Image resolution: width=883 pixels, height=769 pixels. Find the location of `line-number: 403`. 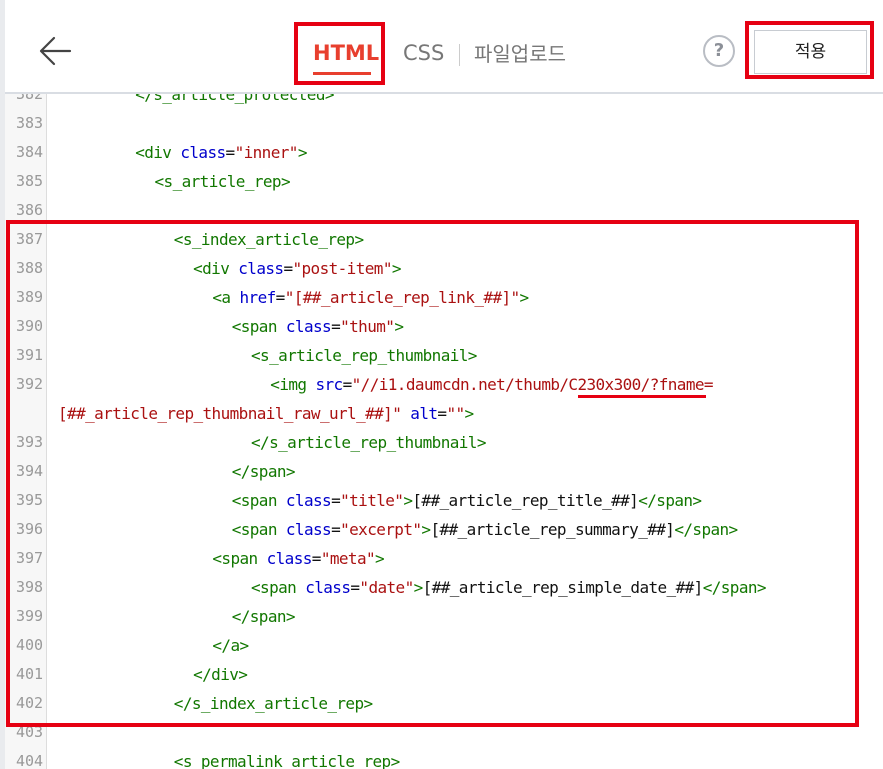

line-number: 403 is located at coordinates (30, 732).